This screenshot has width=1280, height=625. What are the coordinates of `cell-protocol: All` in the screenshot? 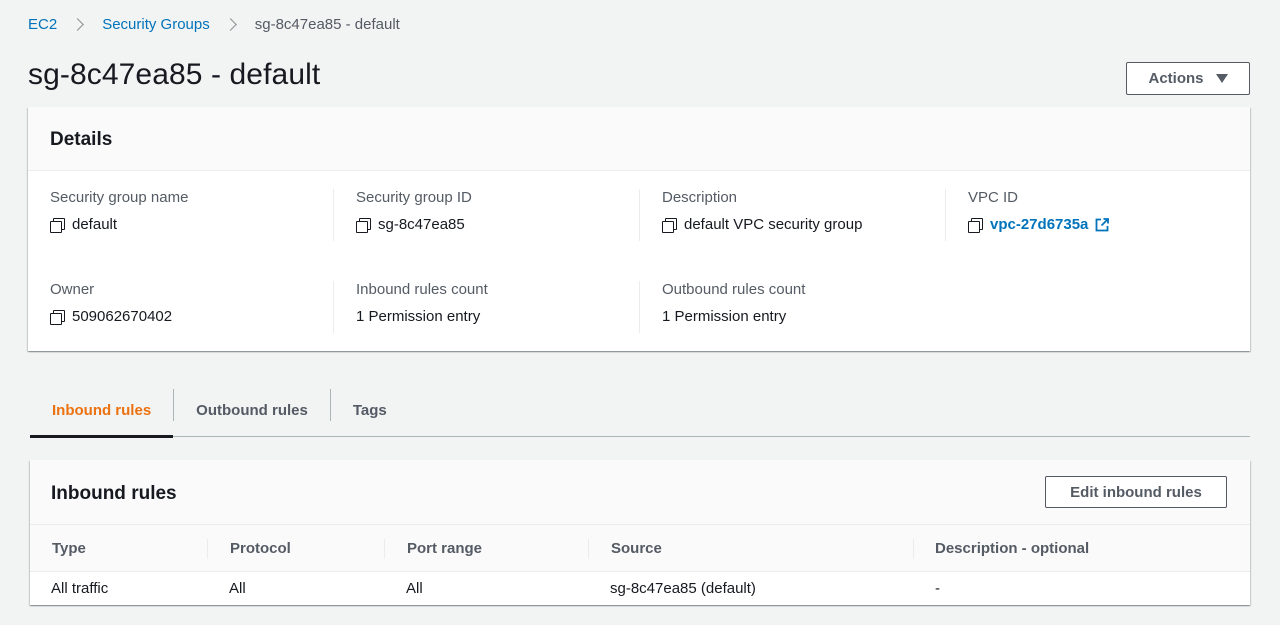 It's located at (237, 588).